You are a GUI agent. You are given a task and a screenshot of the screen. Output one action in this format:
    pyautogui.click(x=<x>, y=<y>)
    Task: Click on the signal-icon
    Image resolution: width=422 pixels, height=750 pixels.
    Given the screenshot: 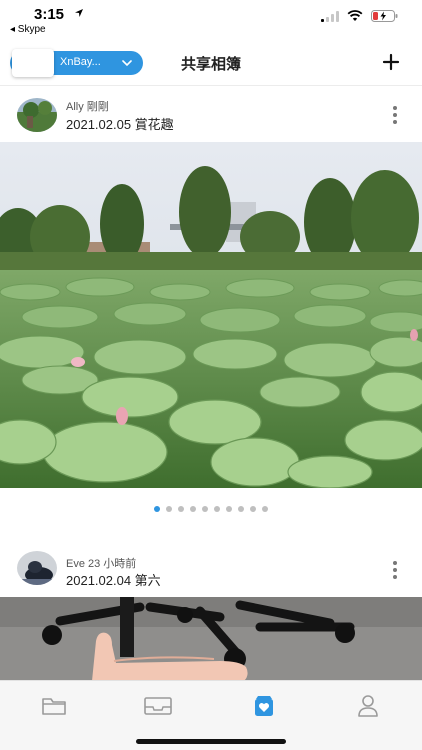 What is the action you would take?
    pyautogui.click(x=330, y=16)
    